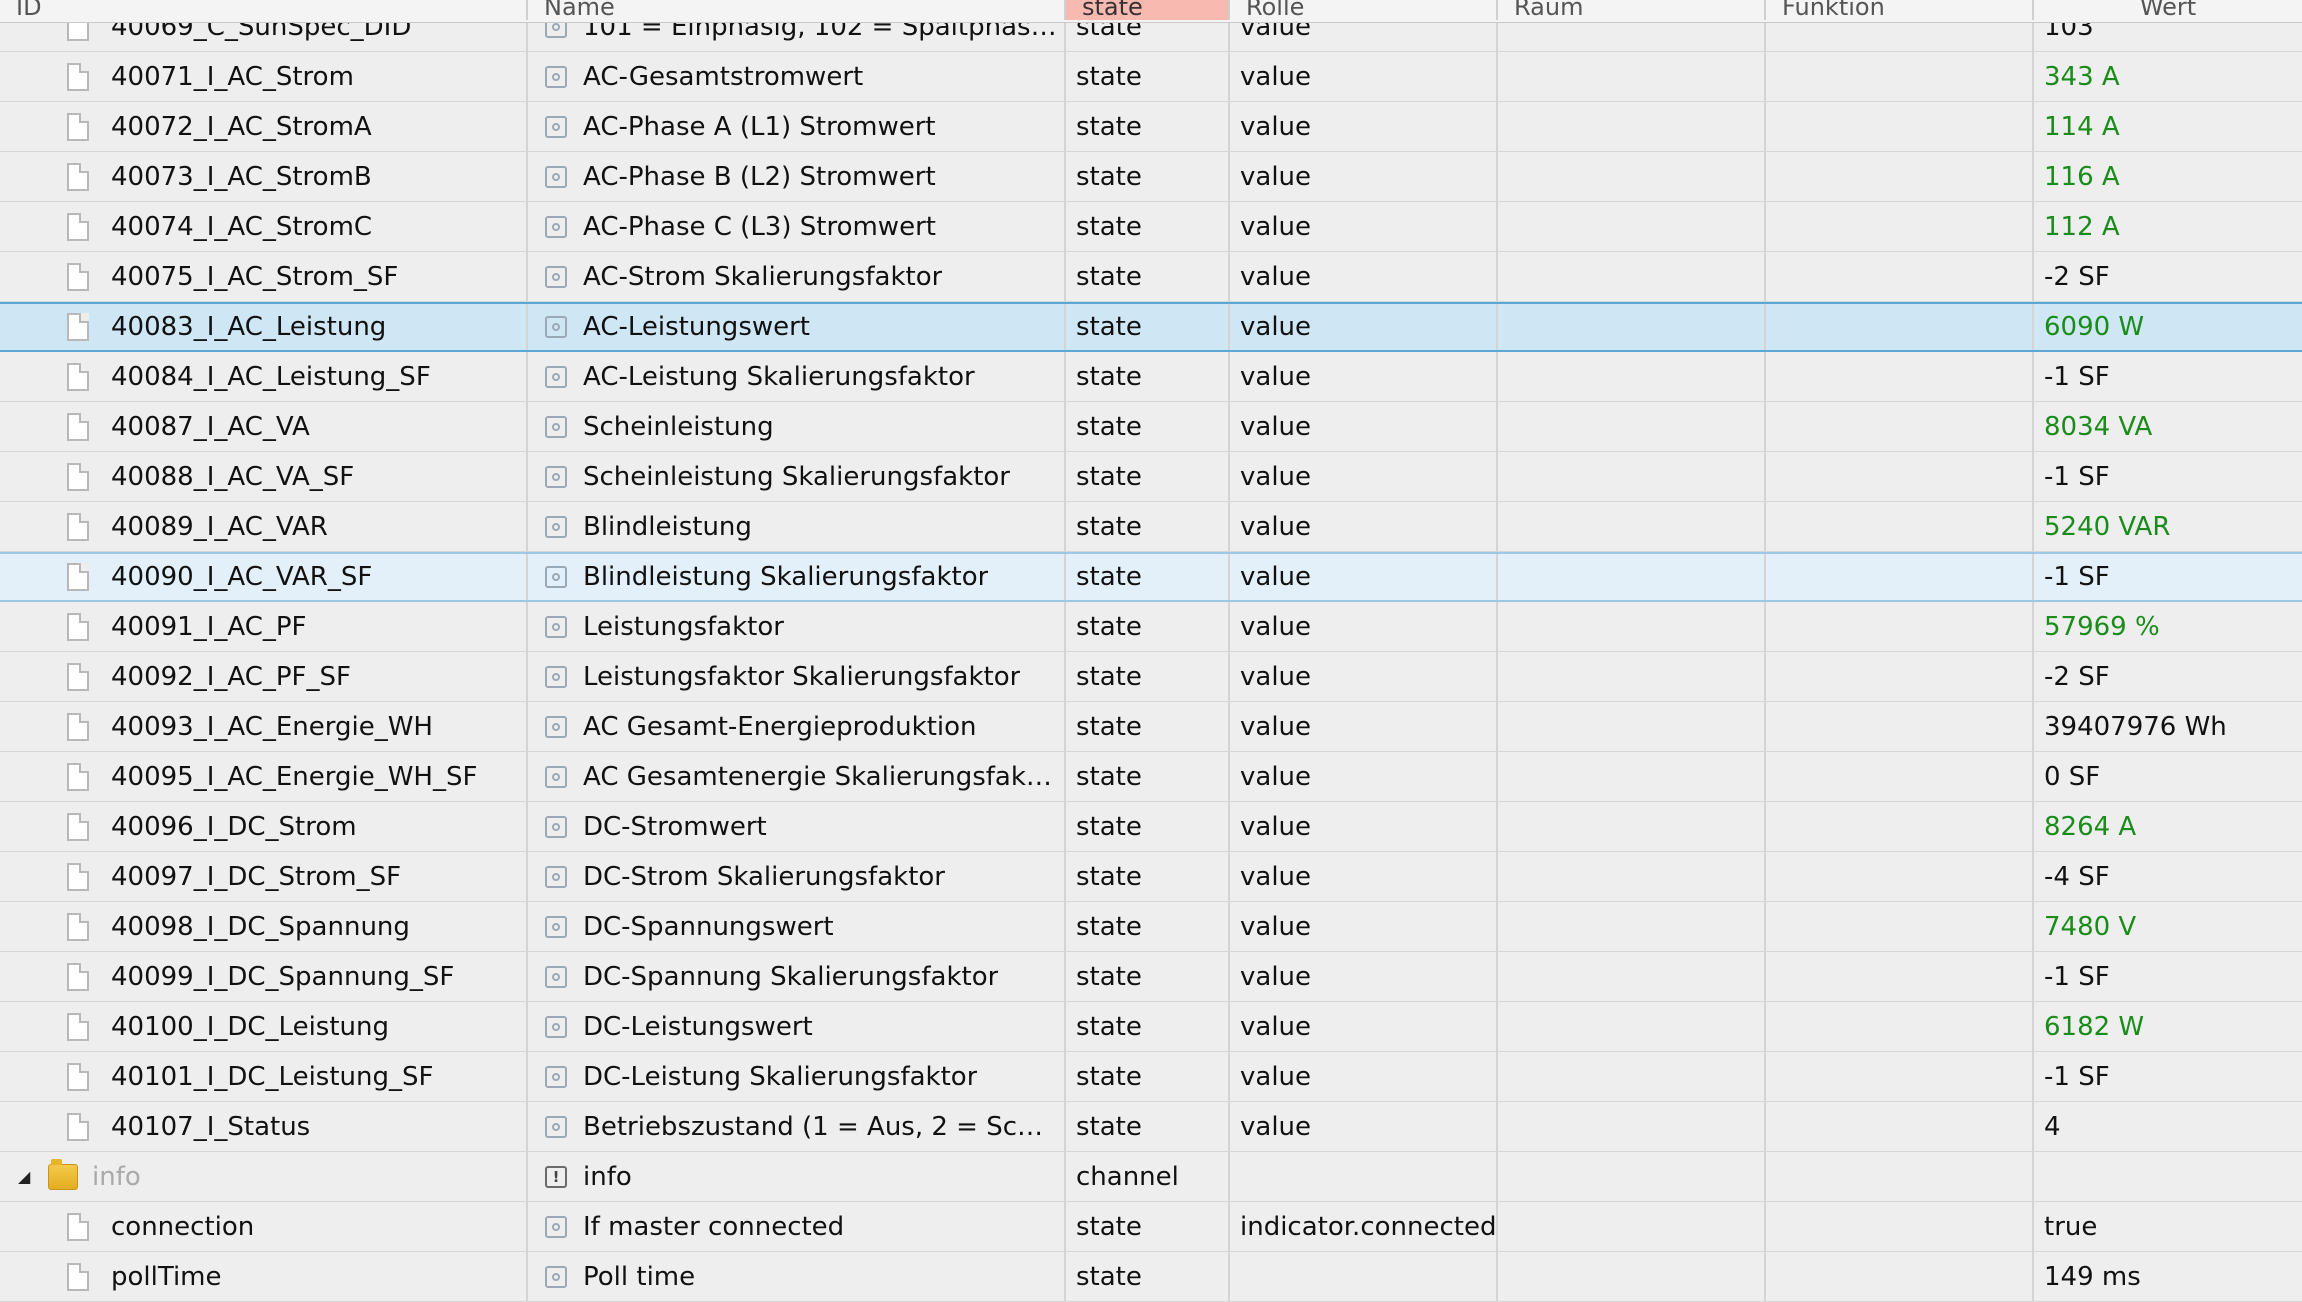 The height and width of the screenshot is (1302, 2302). I want to click on value-cell: 149 ms, so click(2168, 1276).